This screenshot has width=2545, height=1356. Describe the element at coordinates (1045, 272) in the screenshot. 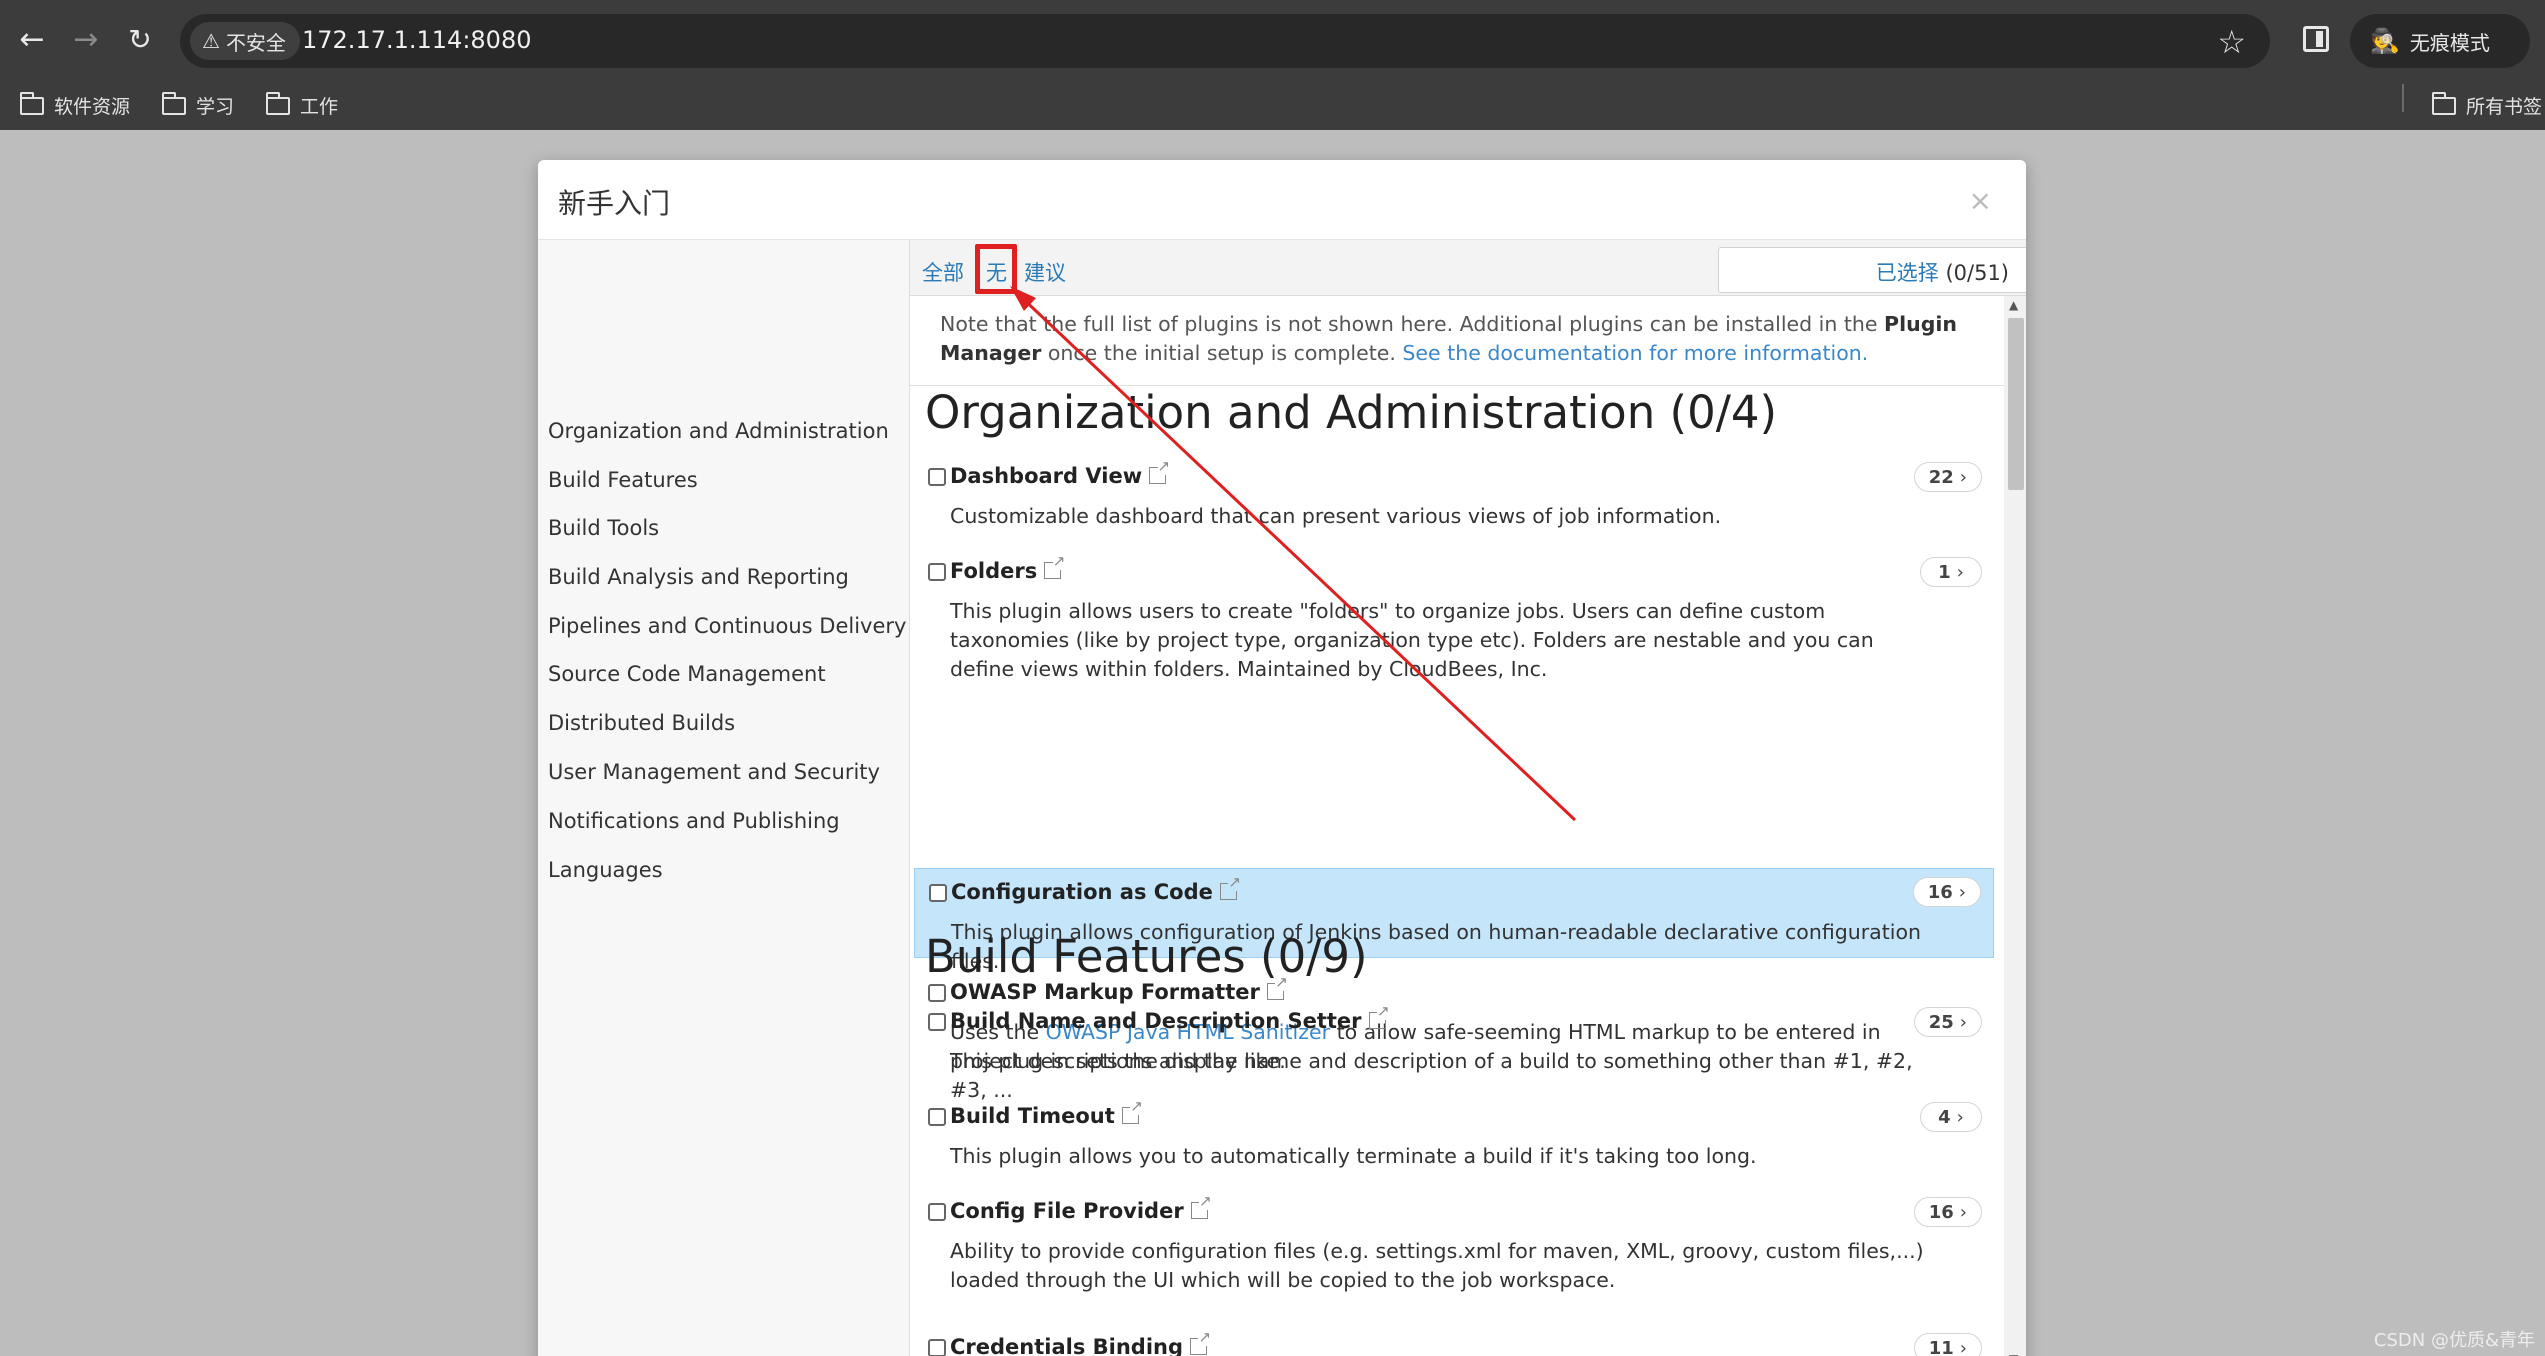

I see `select-suggested-link: 建议` at that location.